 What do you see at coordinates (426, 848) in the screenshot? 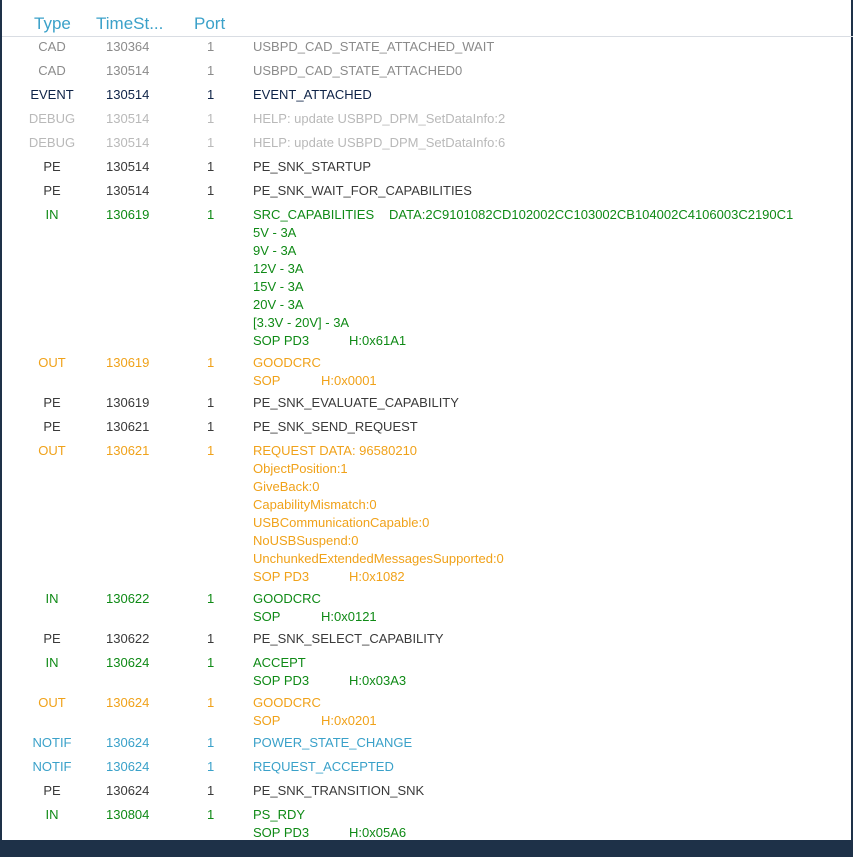
I see `status-bar` at bounding box center [426, 848].